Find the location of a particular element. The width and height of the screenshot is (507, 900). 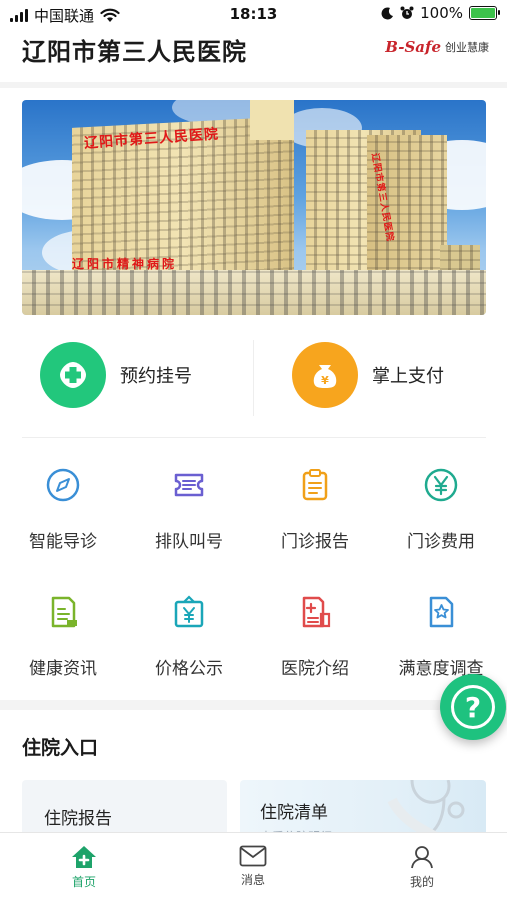

quick-actions: 预约挂号 ¥ 掌上支付 is located at coordinates (253, 377).